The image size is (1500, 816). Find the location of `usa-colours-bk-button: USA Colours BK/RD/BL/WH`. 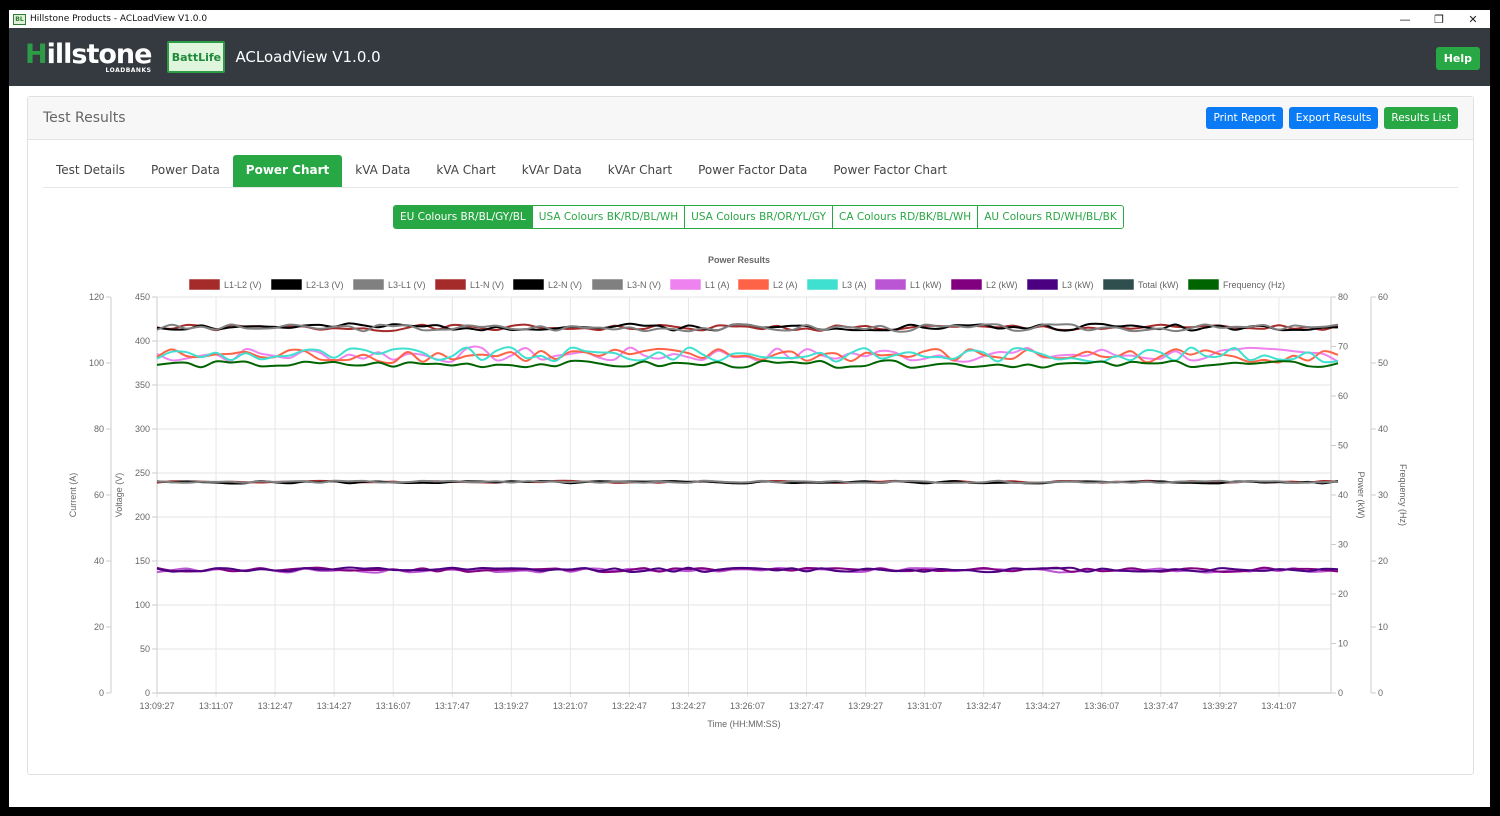

usa-colours-bk-button: USA Colours BK/RD/BL/WH is located at coordinates (608, 217).